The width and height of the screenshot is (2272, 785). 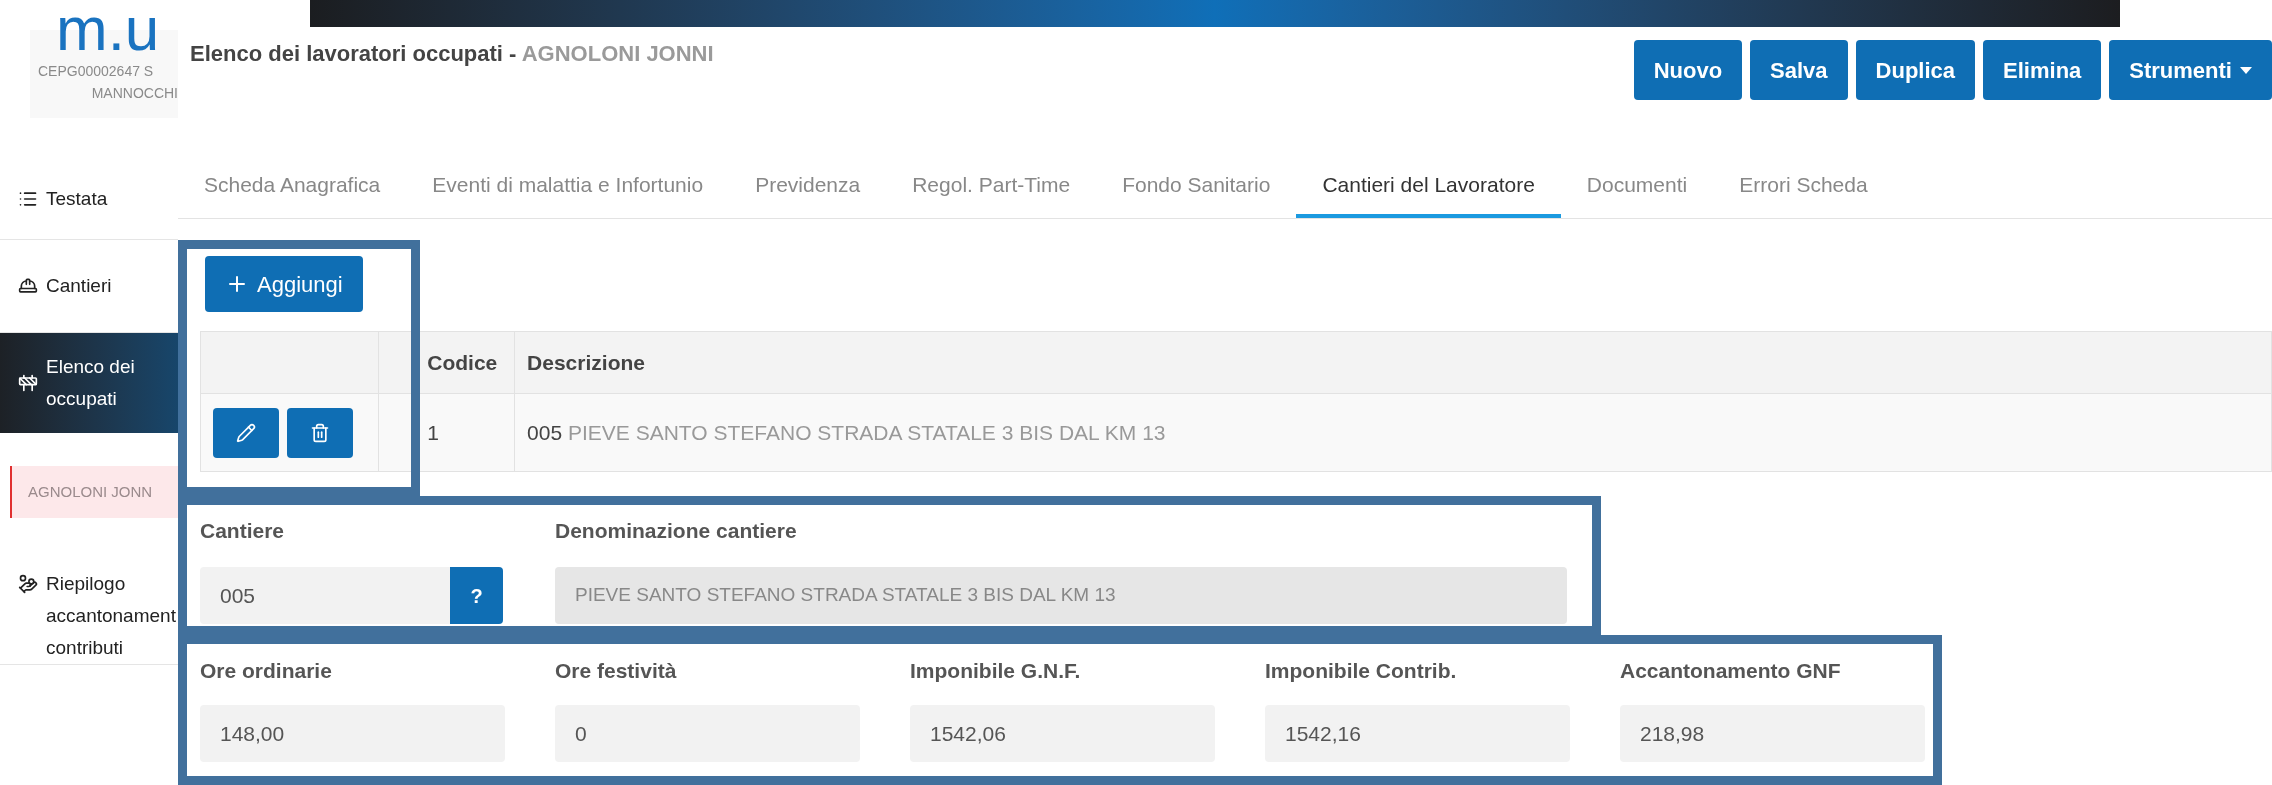 What do you see at coordinates (1393, 432) in the screenshot?
I see `table-cell: 005 PIEVE SANTO STEFANO STRADA STATALE 3 BIS DAL KM 13` at bounding box center [1393, 432].